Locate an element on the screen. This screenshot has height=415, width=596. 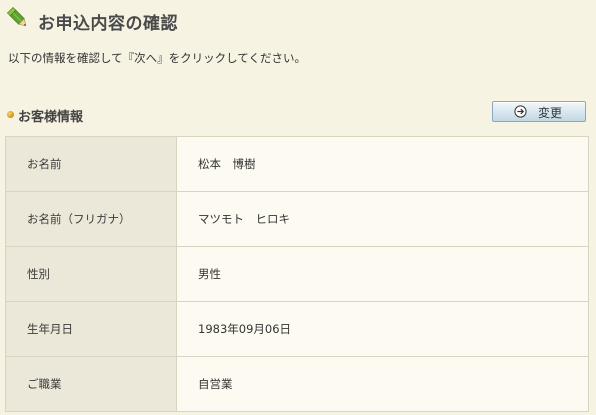
row-value-gender: 男性 is located at coordinates (382, 274).